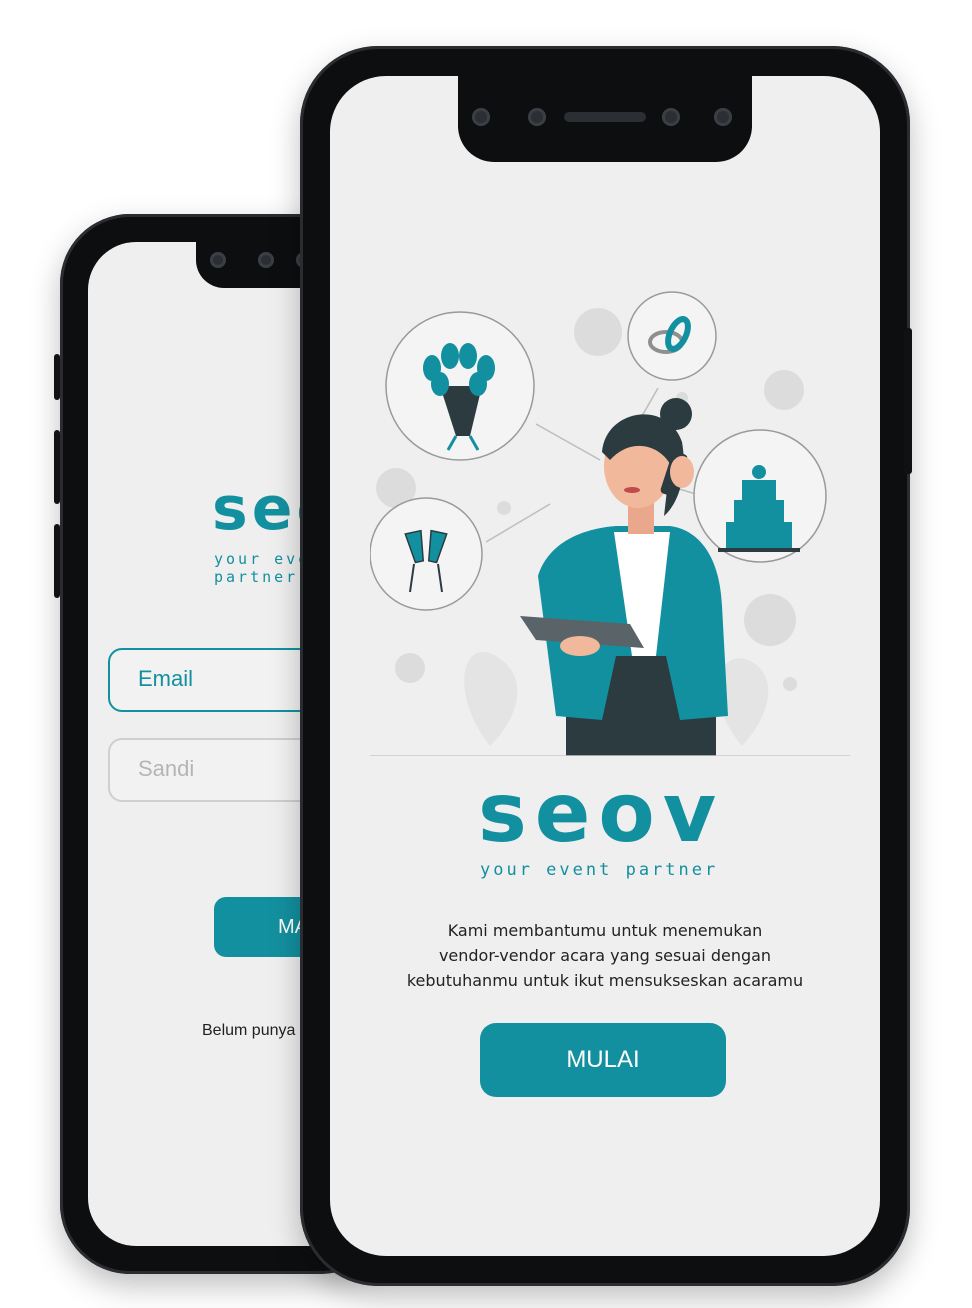 The height and width of the screenshot is (1308, 972). Describe the element at coordinates (599, 870) in the screenshot. I see `welcome-tagline: your event partner` at that location.